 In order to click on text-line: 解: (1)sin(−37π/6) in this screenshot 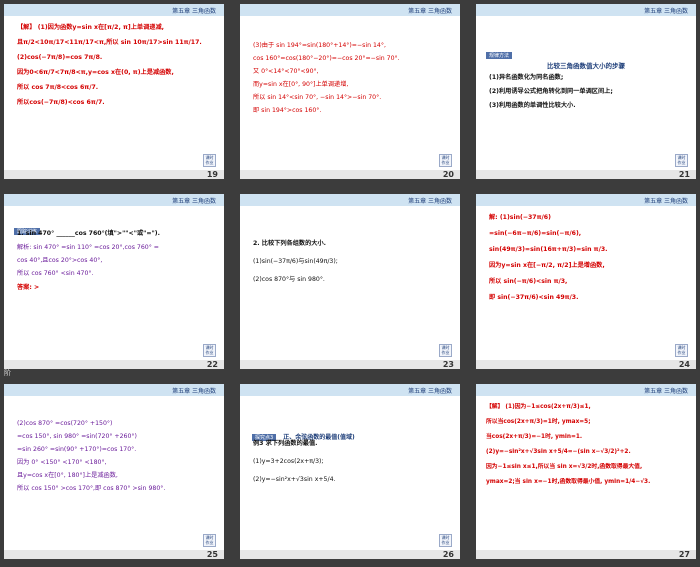, I will do `click(520, 217)`.